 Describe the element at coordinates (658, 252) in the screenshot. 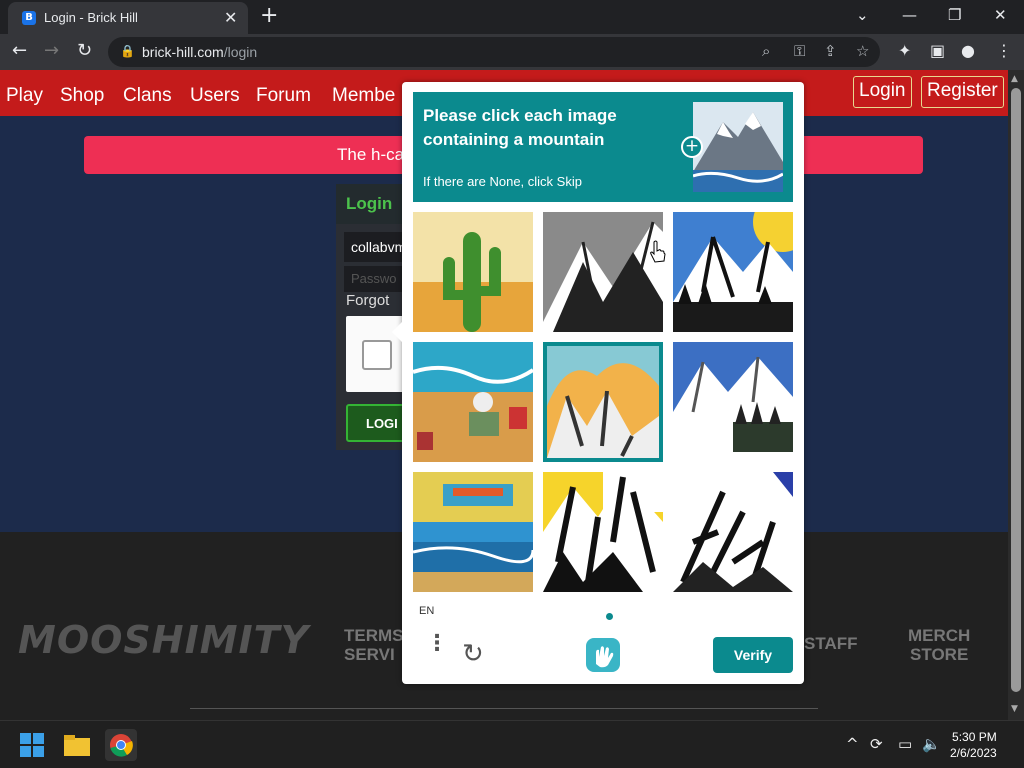

I see `hand-cursor-icon` at that location.